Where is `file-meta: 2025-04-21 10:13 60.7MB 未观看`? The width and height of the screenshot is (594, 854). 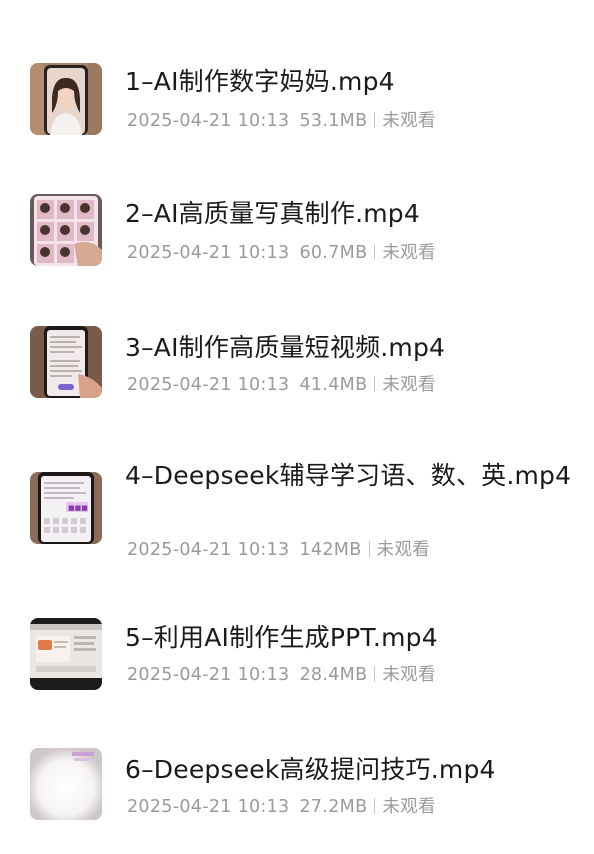
file-meta: 2025-04-21 10:13 60.7MB 未观看 is located at coordinates (281, 253).